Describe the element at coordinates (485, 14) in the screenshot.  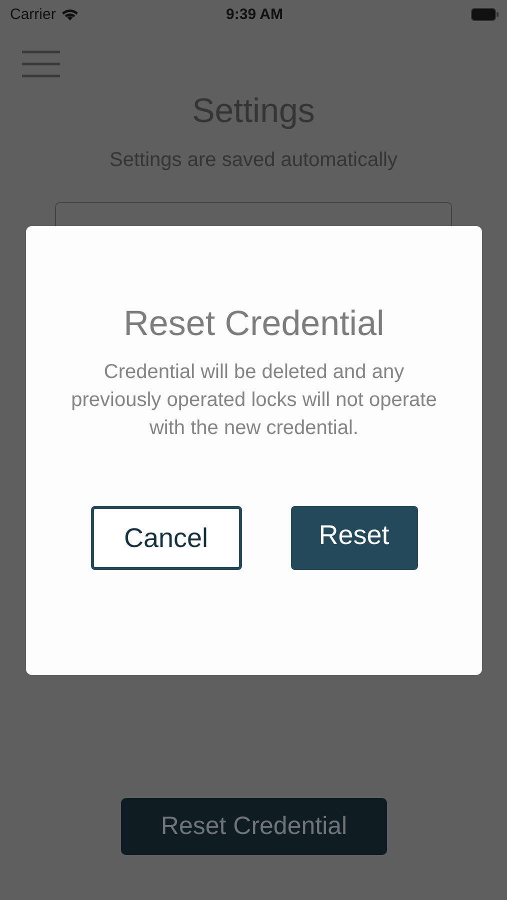
I see `battery-icon` at that location.